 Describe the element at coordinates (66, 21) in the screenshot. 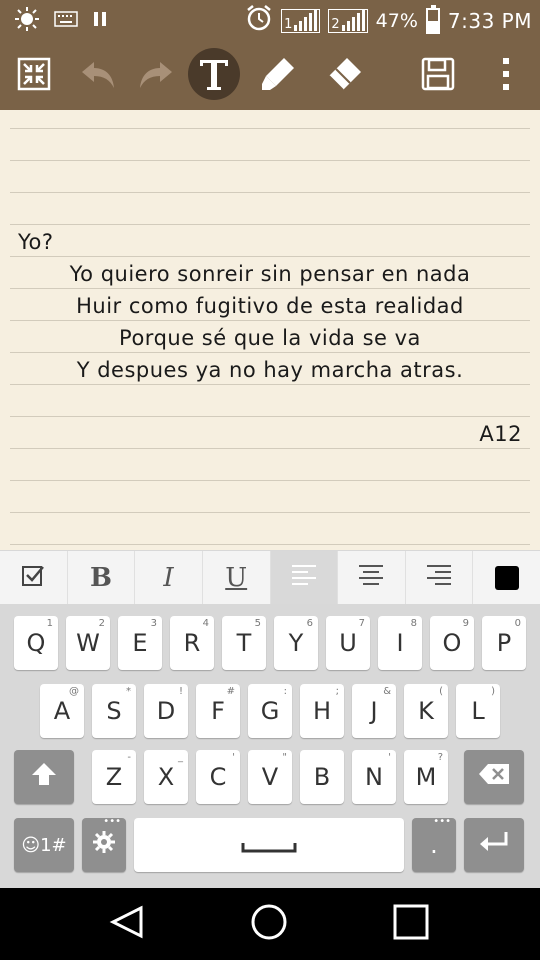

I see `keyboard-icon` at that location.